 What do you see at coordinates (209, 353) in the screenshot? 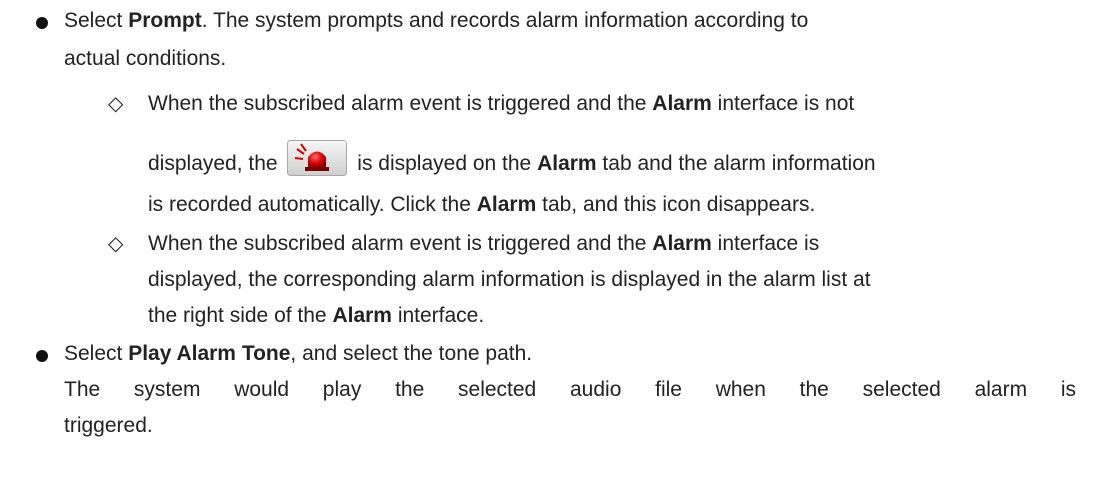
I see `bold-term: Play Alarm Tone` at bounding box center [209, 353].